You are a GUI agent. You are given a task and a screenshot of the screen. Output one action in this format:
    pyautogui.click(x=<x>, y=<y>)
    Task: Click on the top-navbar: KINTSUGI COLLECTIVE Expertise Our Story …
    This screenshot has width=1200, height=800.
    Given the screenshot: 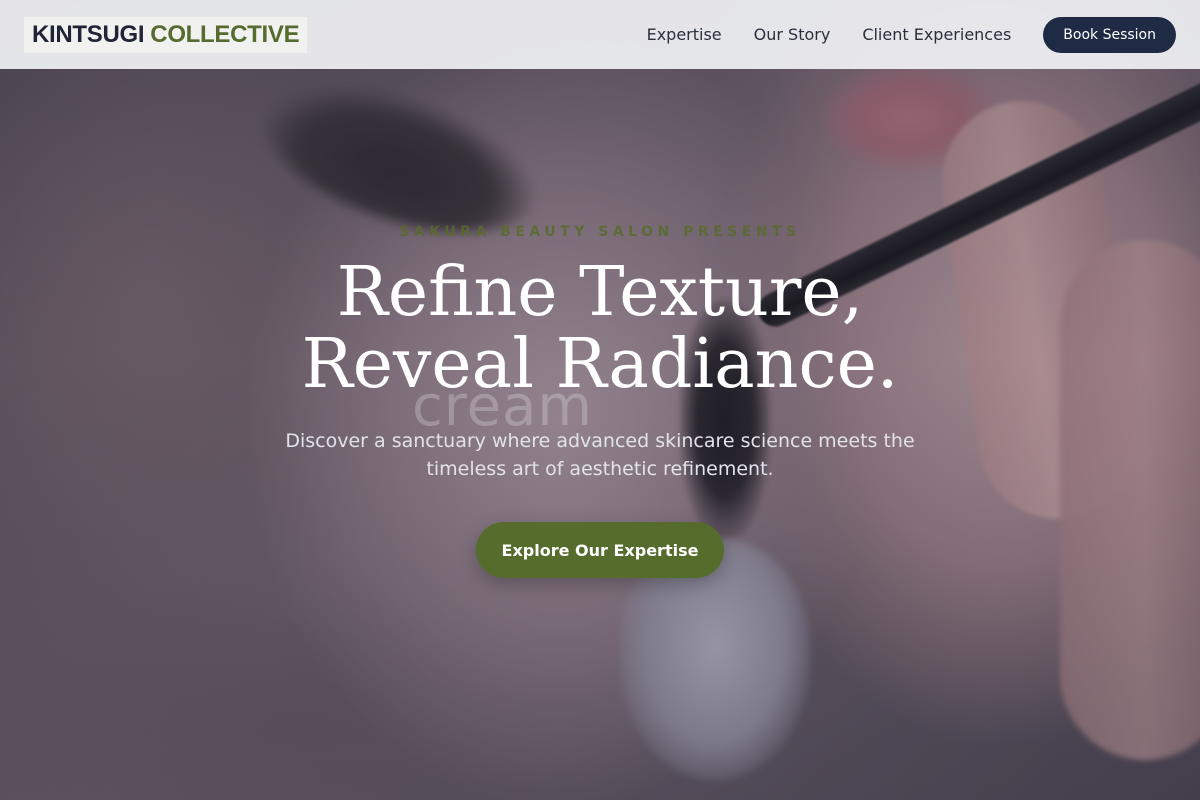 What is the action you would take?
    pyautogui.click(x=600, y=34)
    